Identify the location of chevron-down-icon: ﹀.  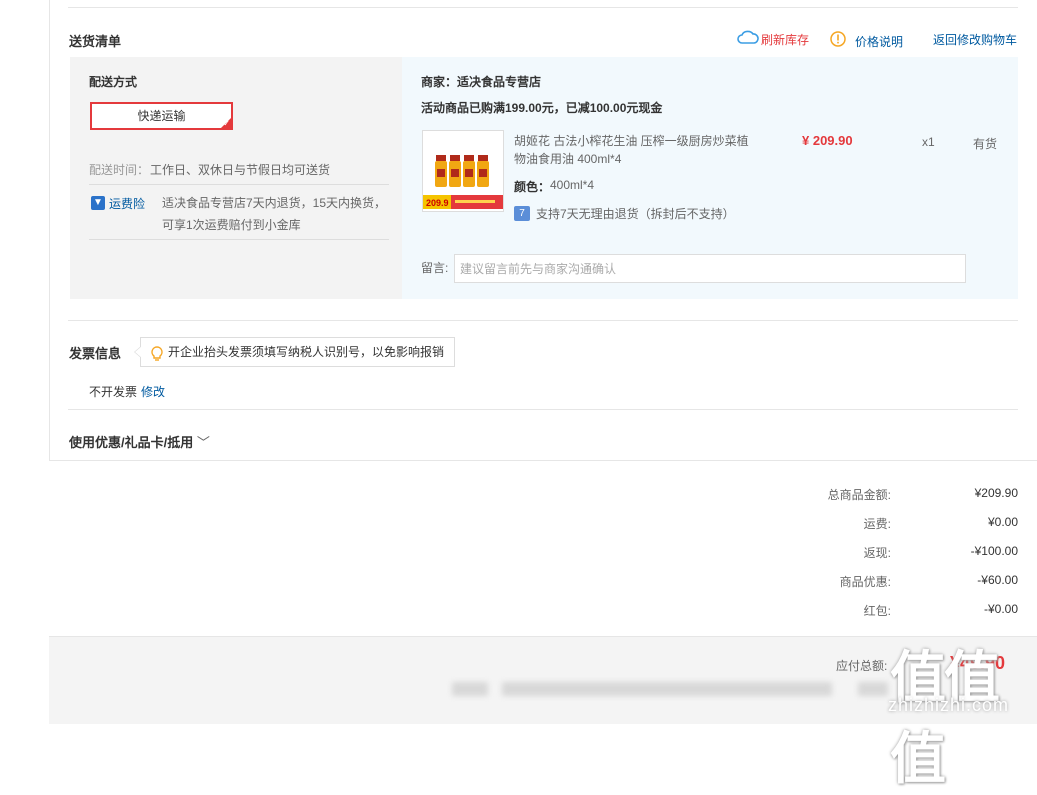
(203, 442).